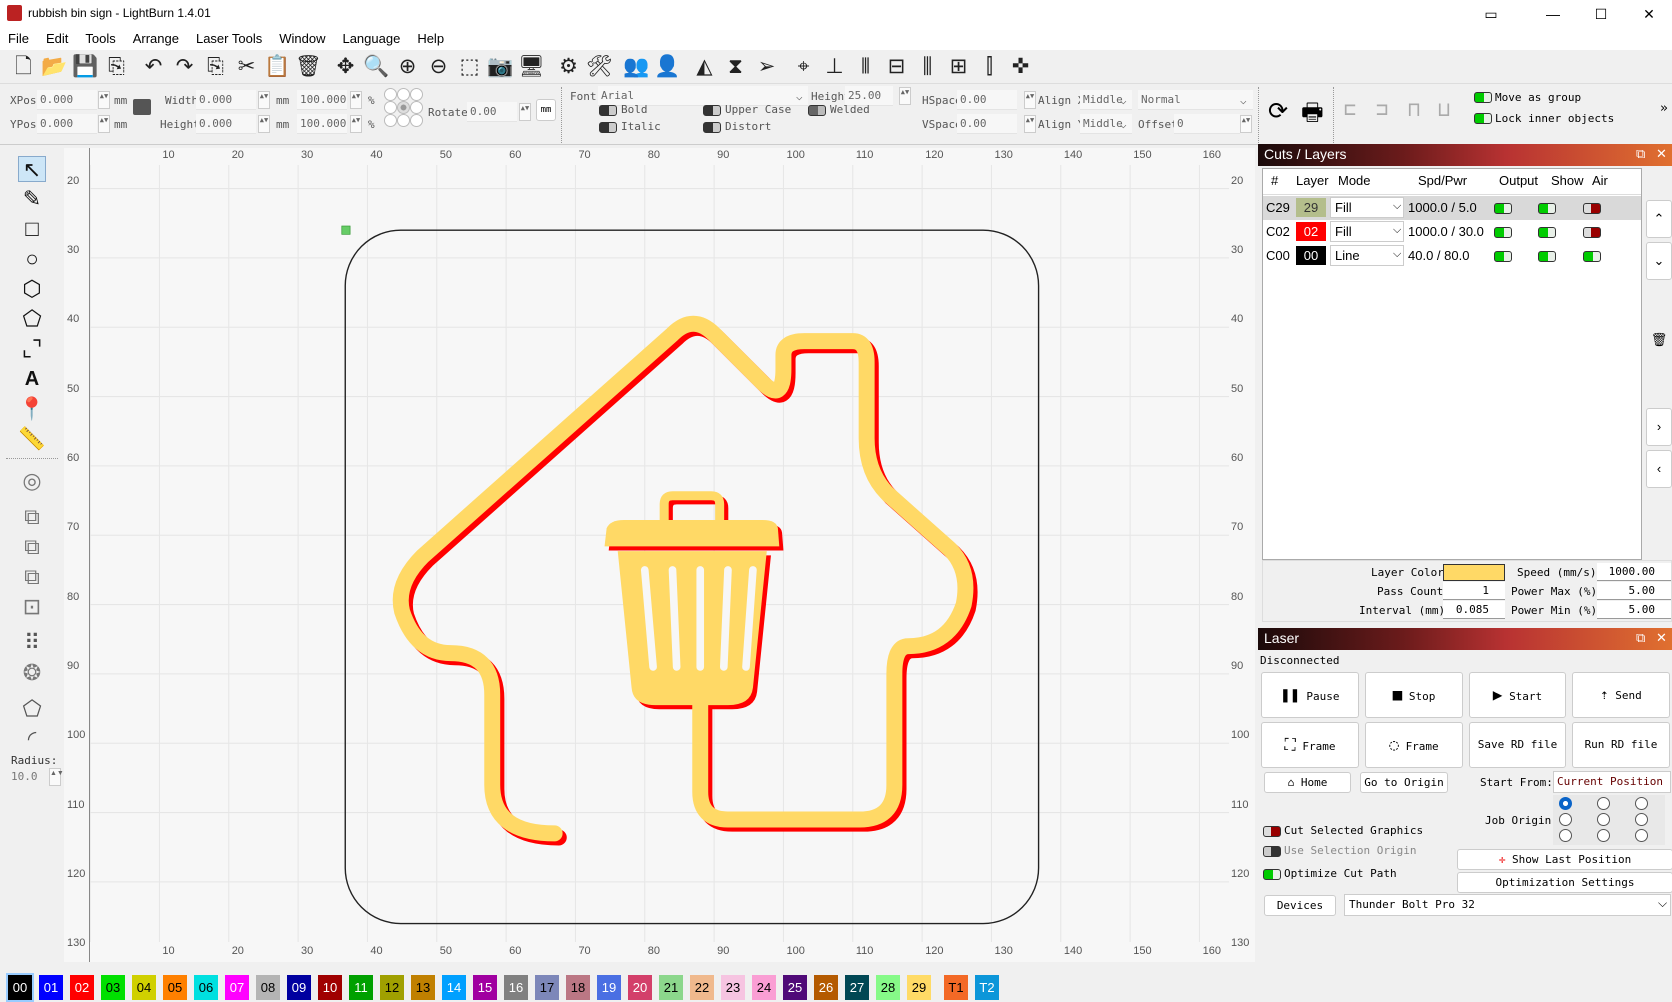 The height and width of the screenshot is (1002, 1672). I want to click on palette-swatch-09: 09, so click(299, 987).